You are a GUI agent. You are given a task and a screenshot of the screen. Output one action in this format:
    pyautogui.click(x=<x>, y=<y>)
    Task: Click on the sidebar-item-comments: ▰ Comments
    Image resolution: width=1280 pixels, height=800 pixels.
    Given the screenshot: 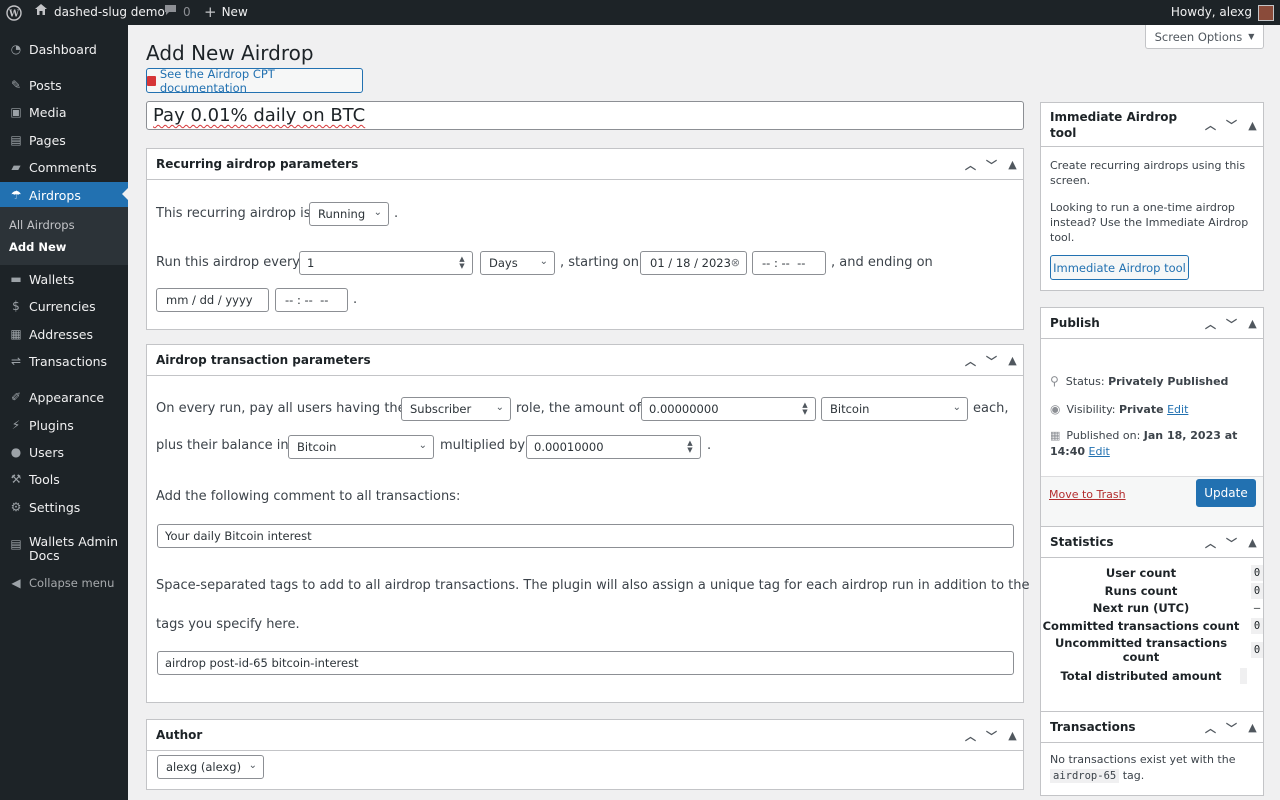 What is the action you would take?
    pyautogui.click(x=64, y=167)
    